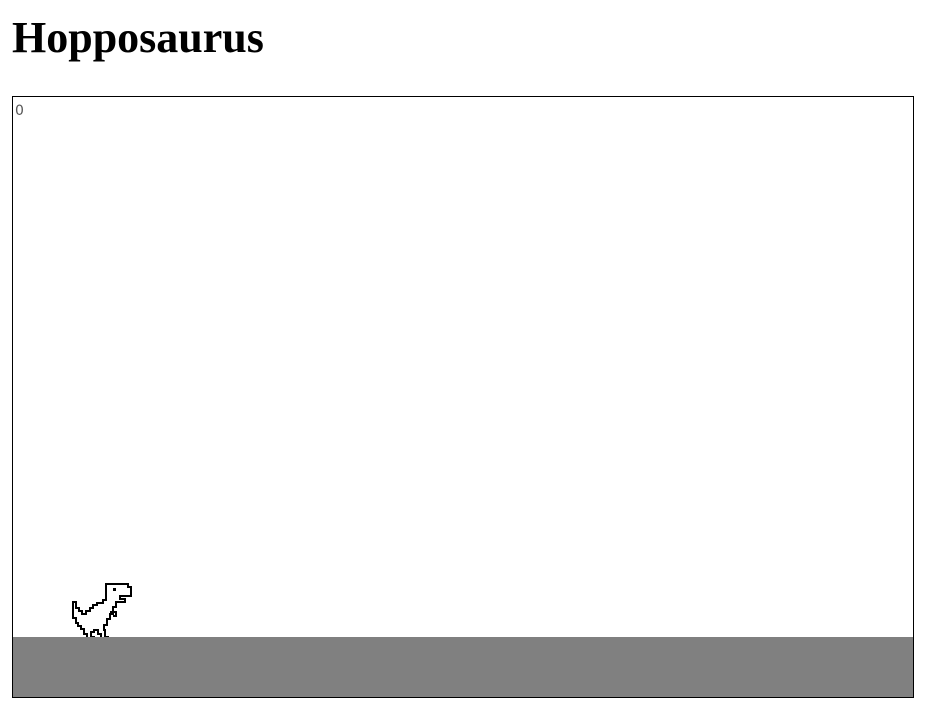  What do you see at coordinates (102, 613) in the screenshot?
I see `t-rex-dinosaur-icon` at bounding box center [102, 613].